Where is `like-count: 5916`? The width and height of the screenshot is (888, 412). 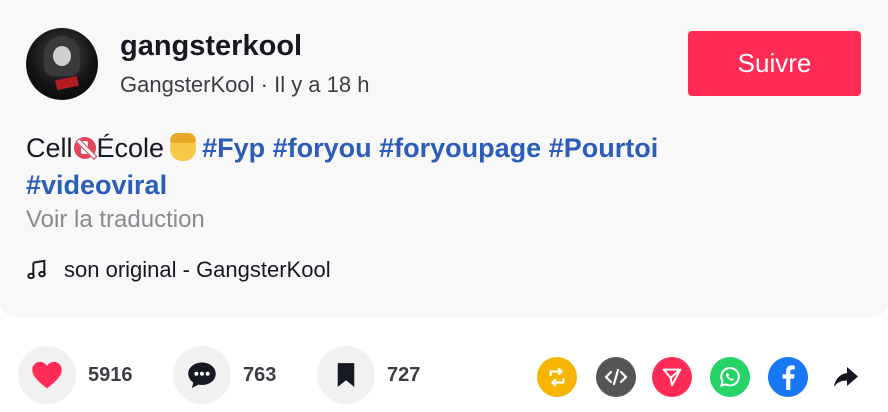
like-count: 5916 is located at coordinates (110, 374).